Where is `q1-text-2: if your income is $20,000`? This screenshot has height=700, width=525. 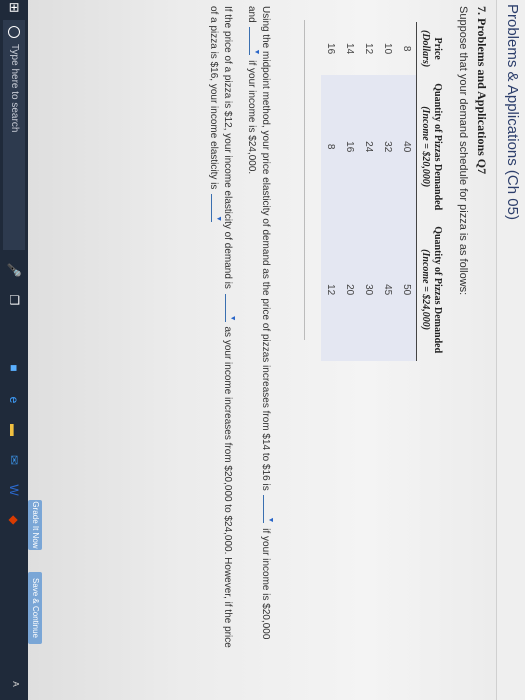 q1-text-2: if your income is $20,000 is located at coordinates (265, 584).